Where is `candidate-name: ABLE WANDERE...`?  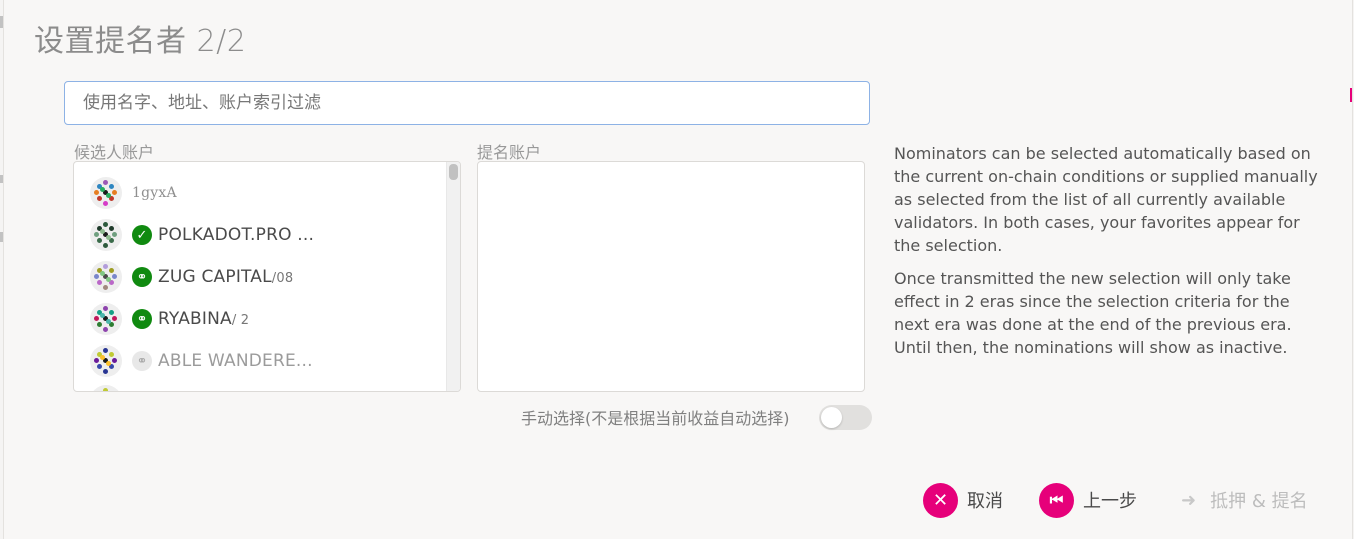 candidate-name: ABLE WANDERE... is located at coordinates (235, 361).